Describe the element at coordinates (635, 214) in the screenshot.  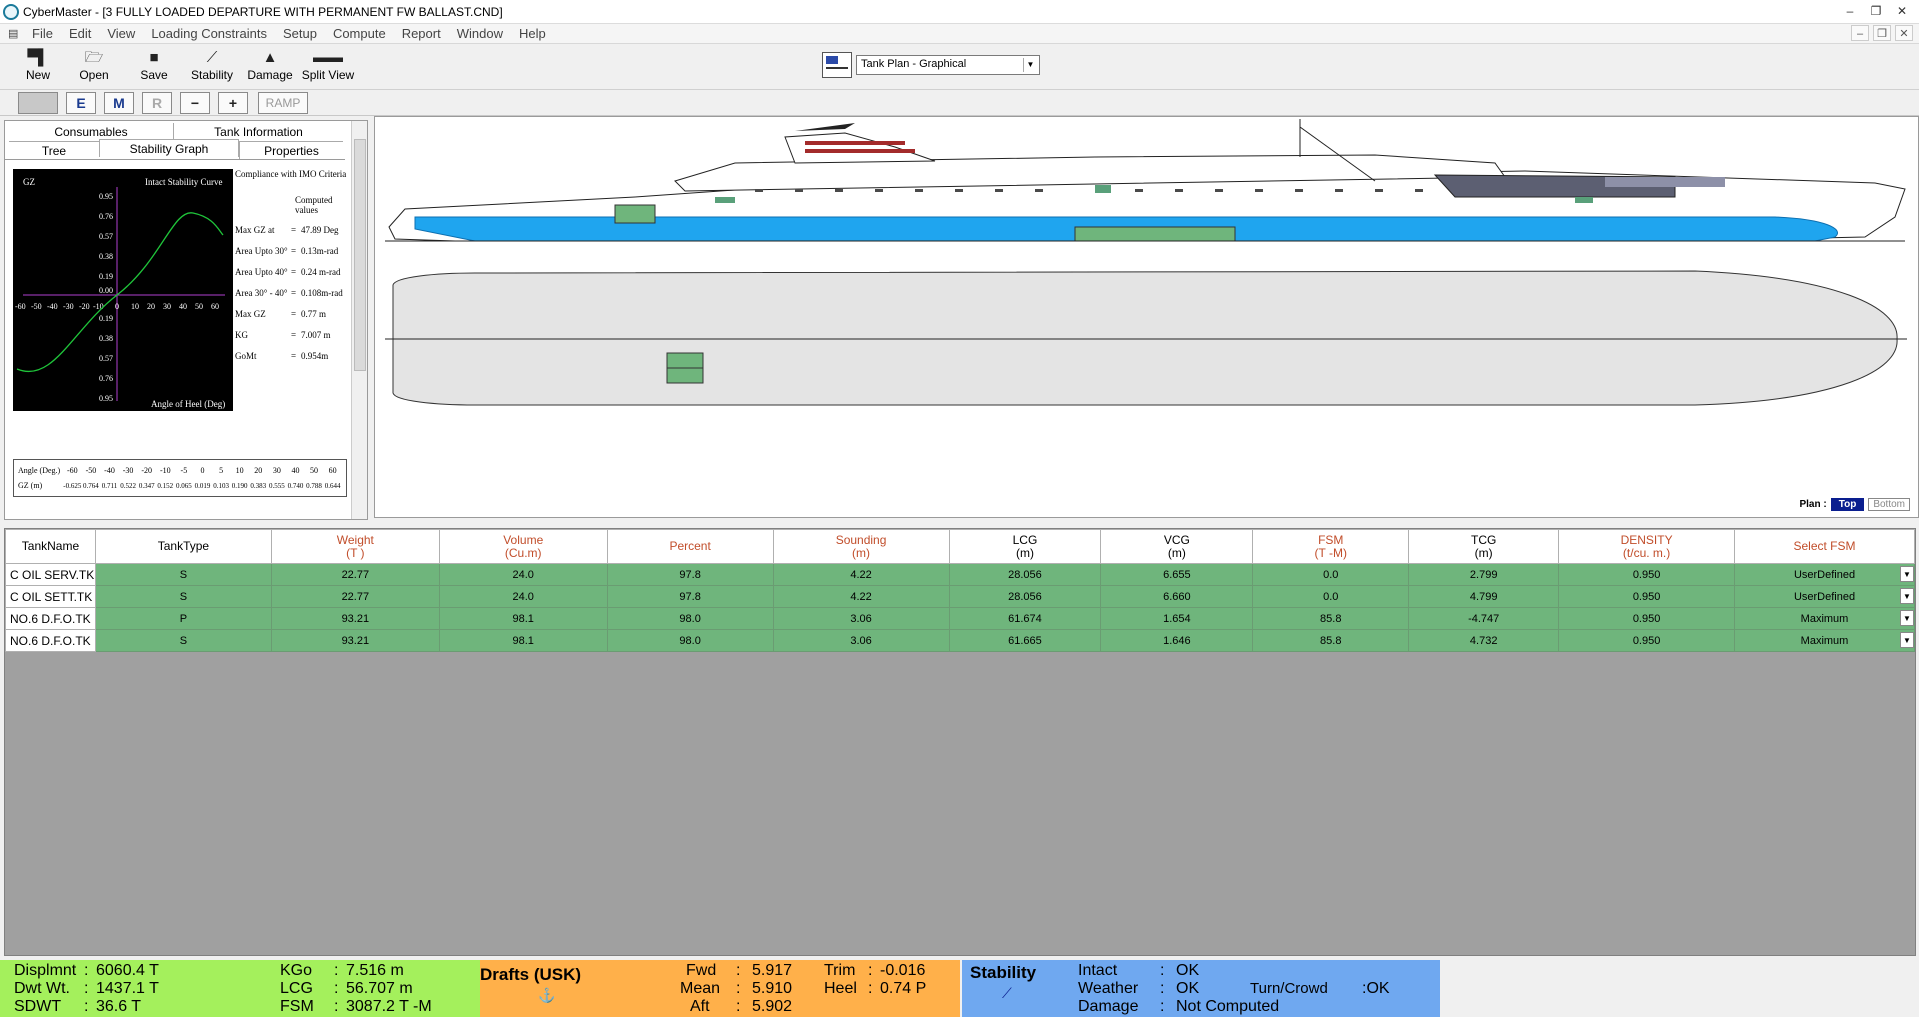
I see `tank-profile-cargo` at that location.